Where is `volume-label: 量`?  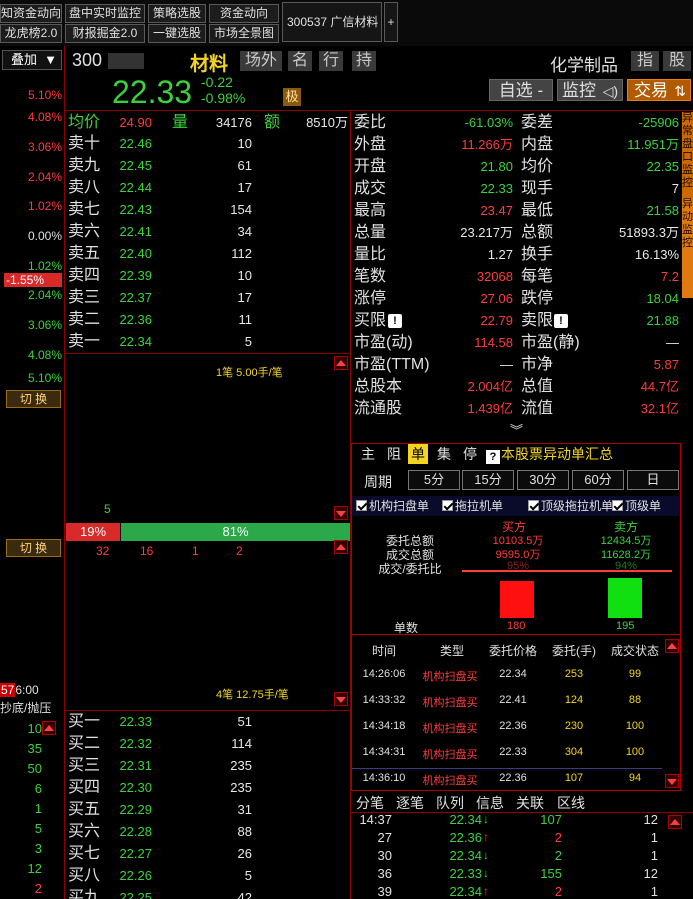 volume-label: 量 is located at coordinates (180, 122).